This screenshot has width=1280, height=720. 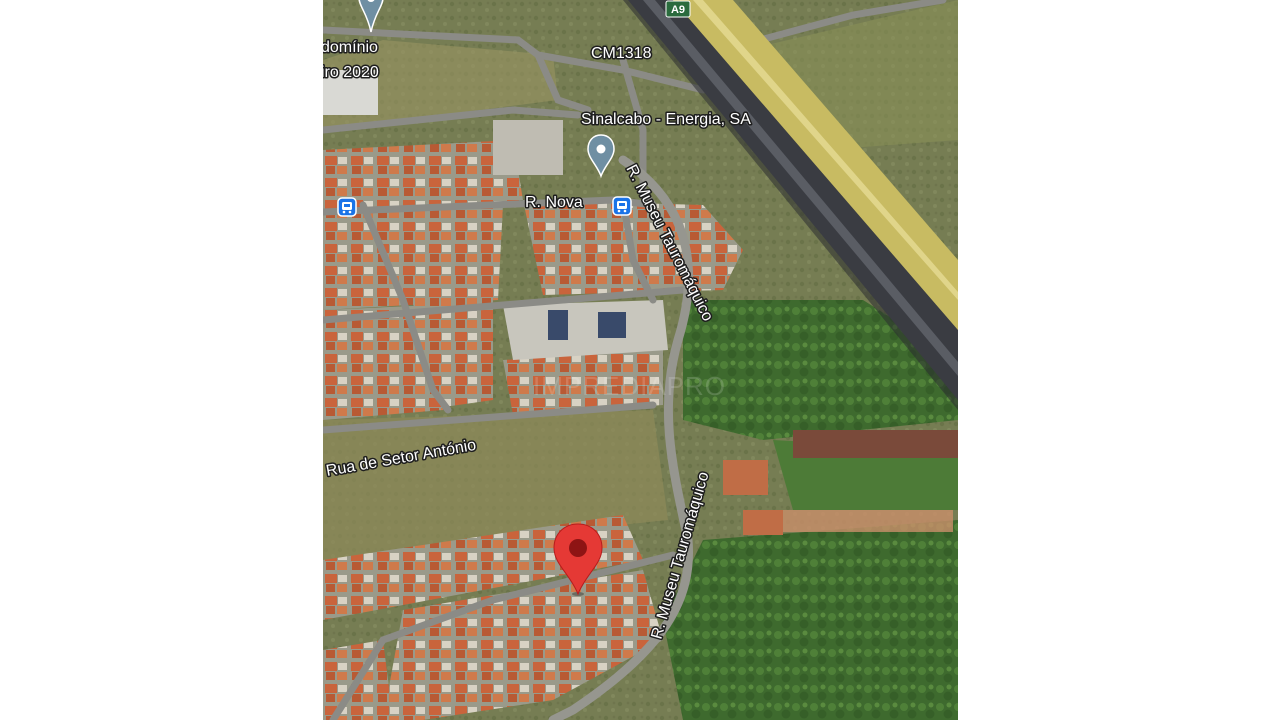 What do you see at coordinates (621, 53) in the screenshot?
I see `road-cm1318-label: CM1318` at bounding box center [621, 53].